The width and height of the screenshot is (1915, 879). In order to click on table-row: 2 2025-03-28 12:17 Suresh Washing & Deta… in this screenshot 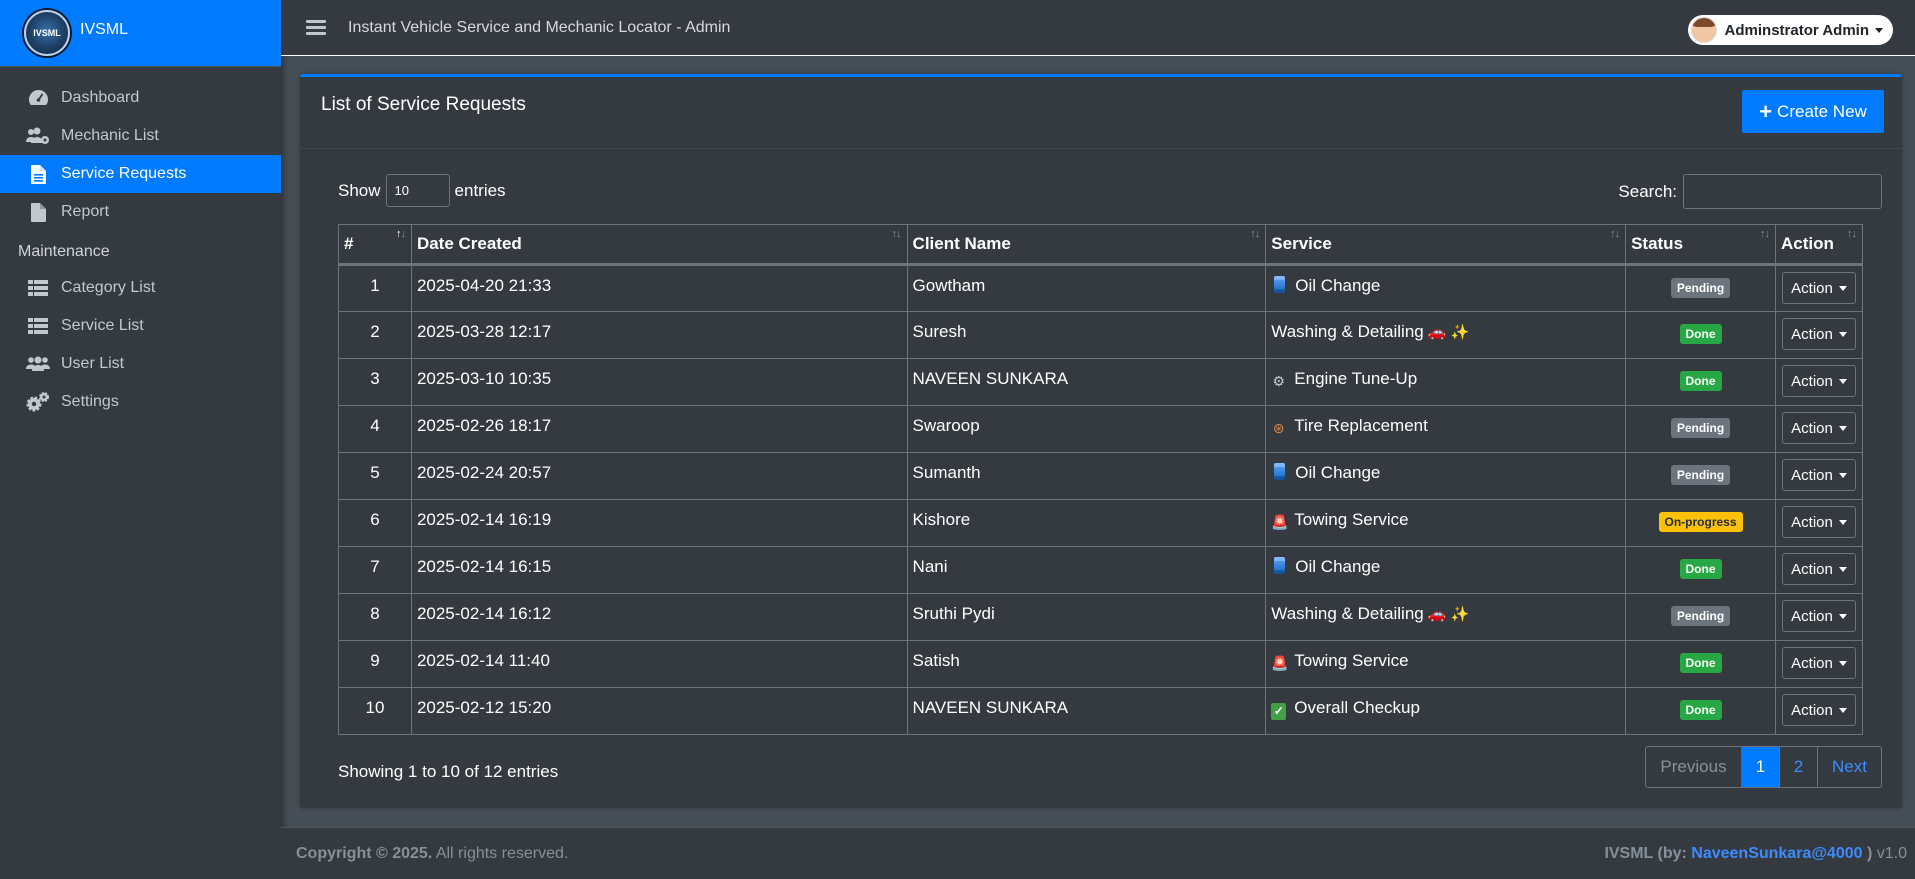, I will do `click(1101, 335)`.